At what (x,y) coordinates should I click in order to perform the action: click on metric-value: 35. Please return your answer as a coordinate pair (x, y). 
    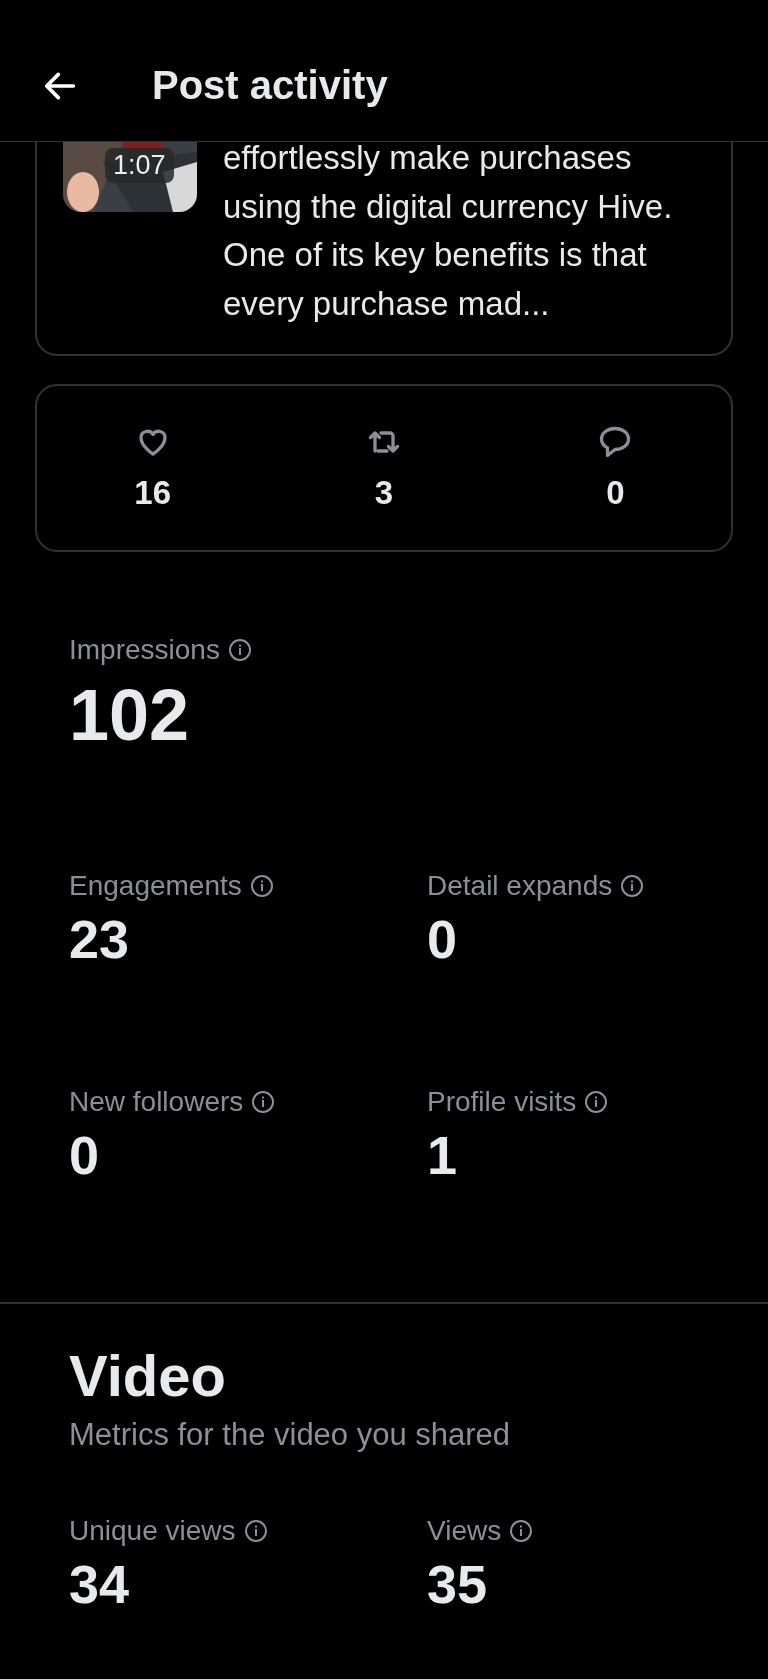
    Looking at the image, I should click on (458, 1584).